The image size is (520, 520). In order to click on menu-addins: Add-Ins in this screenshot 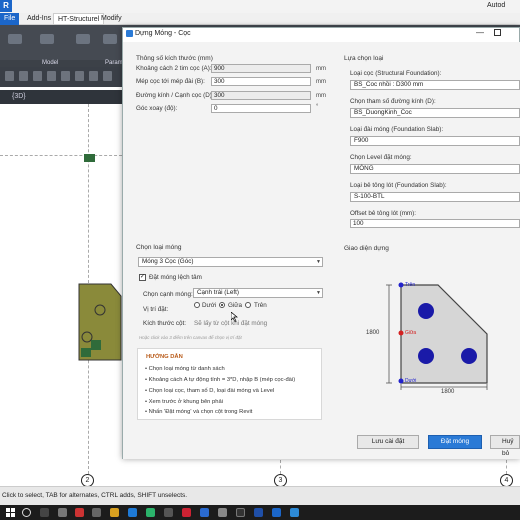, I will do `click(39, 19)`.